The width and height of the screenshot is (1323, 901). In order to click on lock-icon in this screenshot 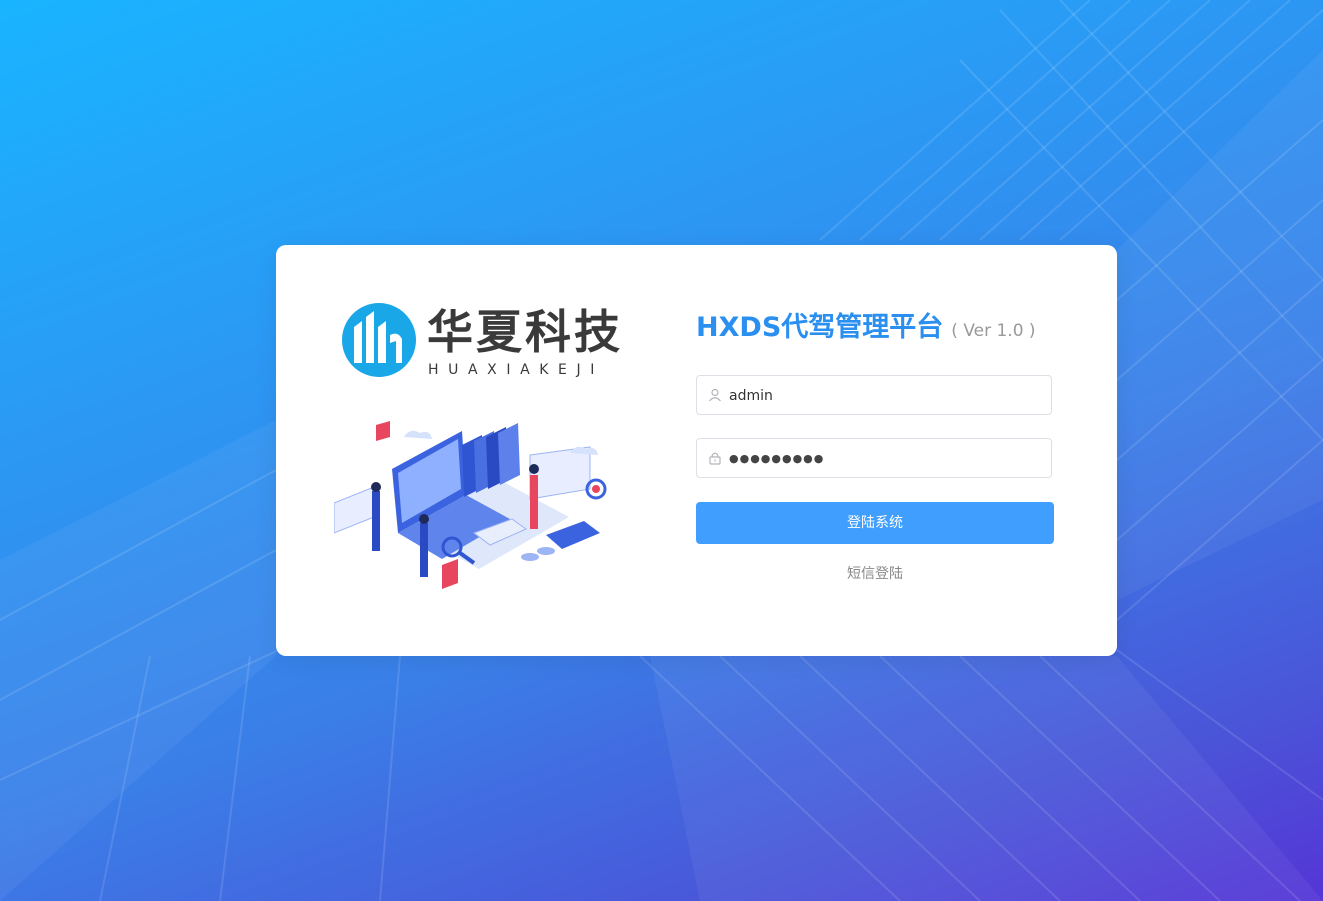, I will do `click(715, 458)`.